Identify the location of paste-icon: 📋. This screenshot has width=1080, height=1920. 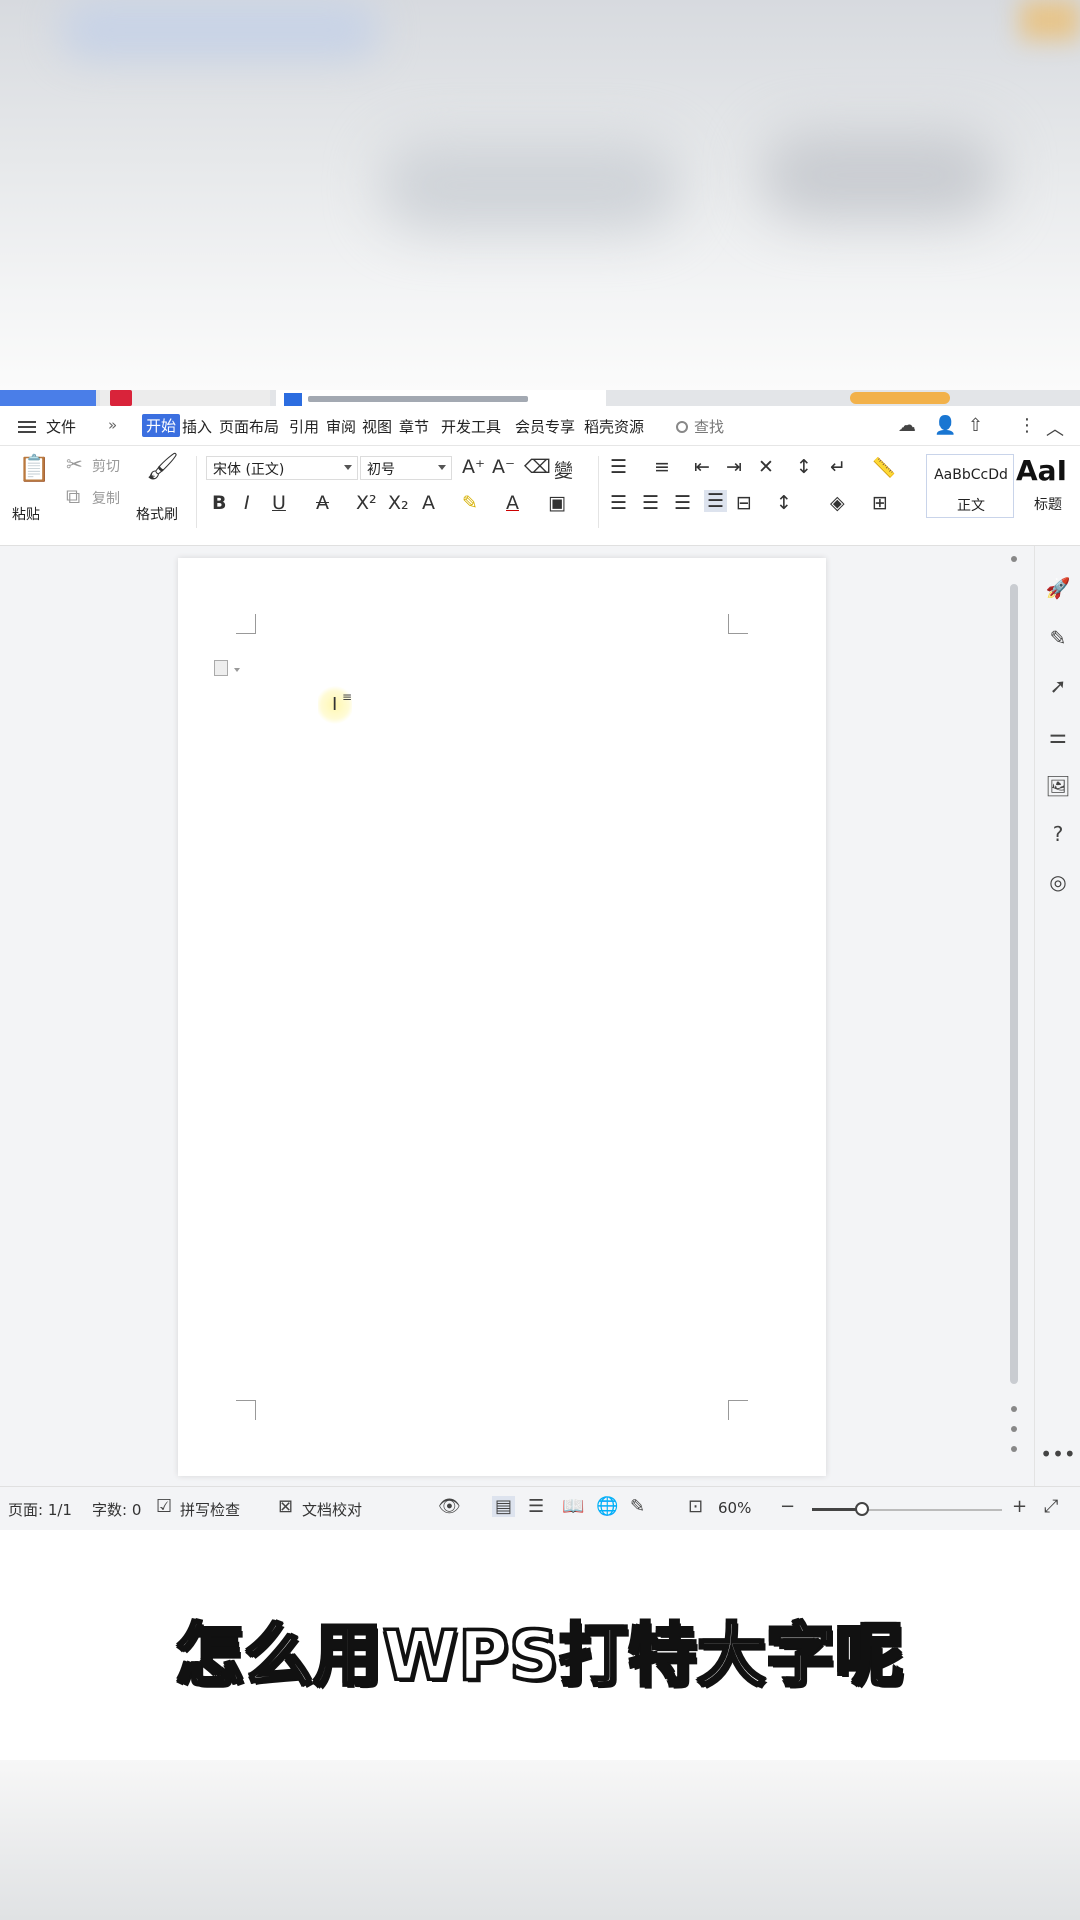
(34, 469).